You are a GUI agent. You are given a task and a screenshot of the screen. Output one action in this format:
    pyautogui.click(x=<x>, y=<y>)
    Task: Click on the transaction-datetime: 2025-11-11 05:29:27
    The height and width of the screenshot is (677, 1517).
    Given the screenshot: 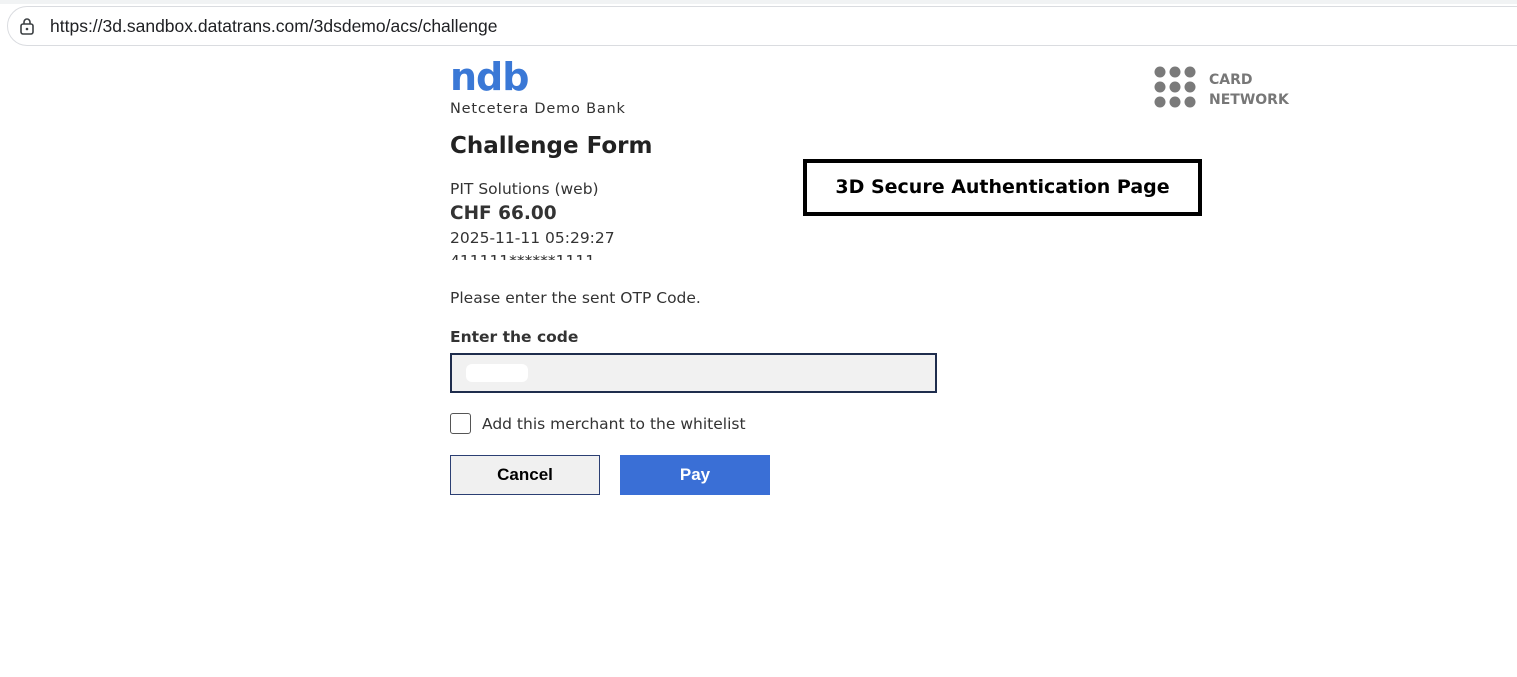 What is the action you would take?
    pyautogui.click(x=532, y=238)
    